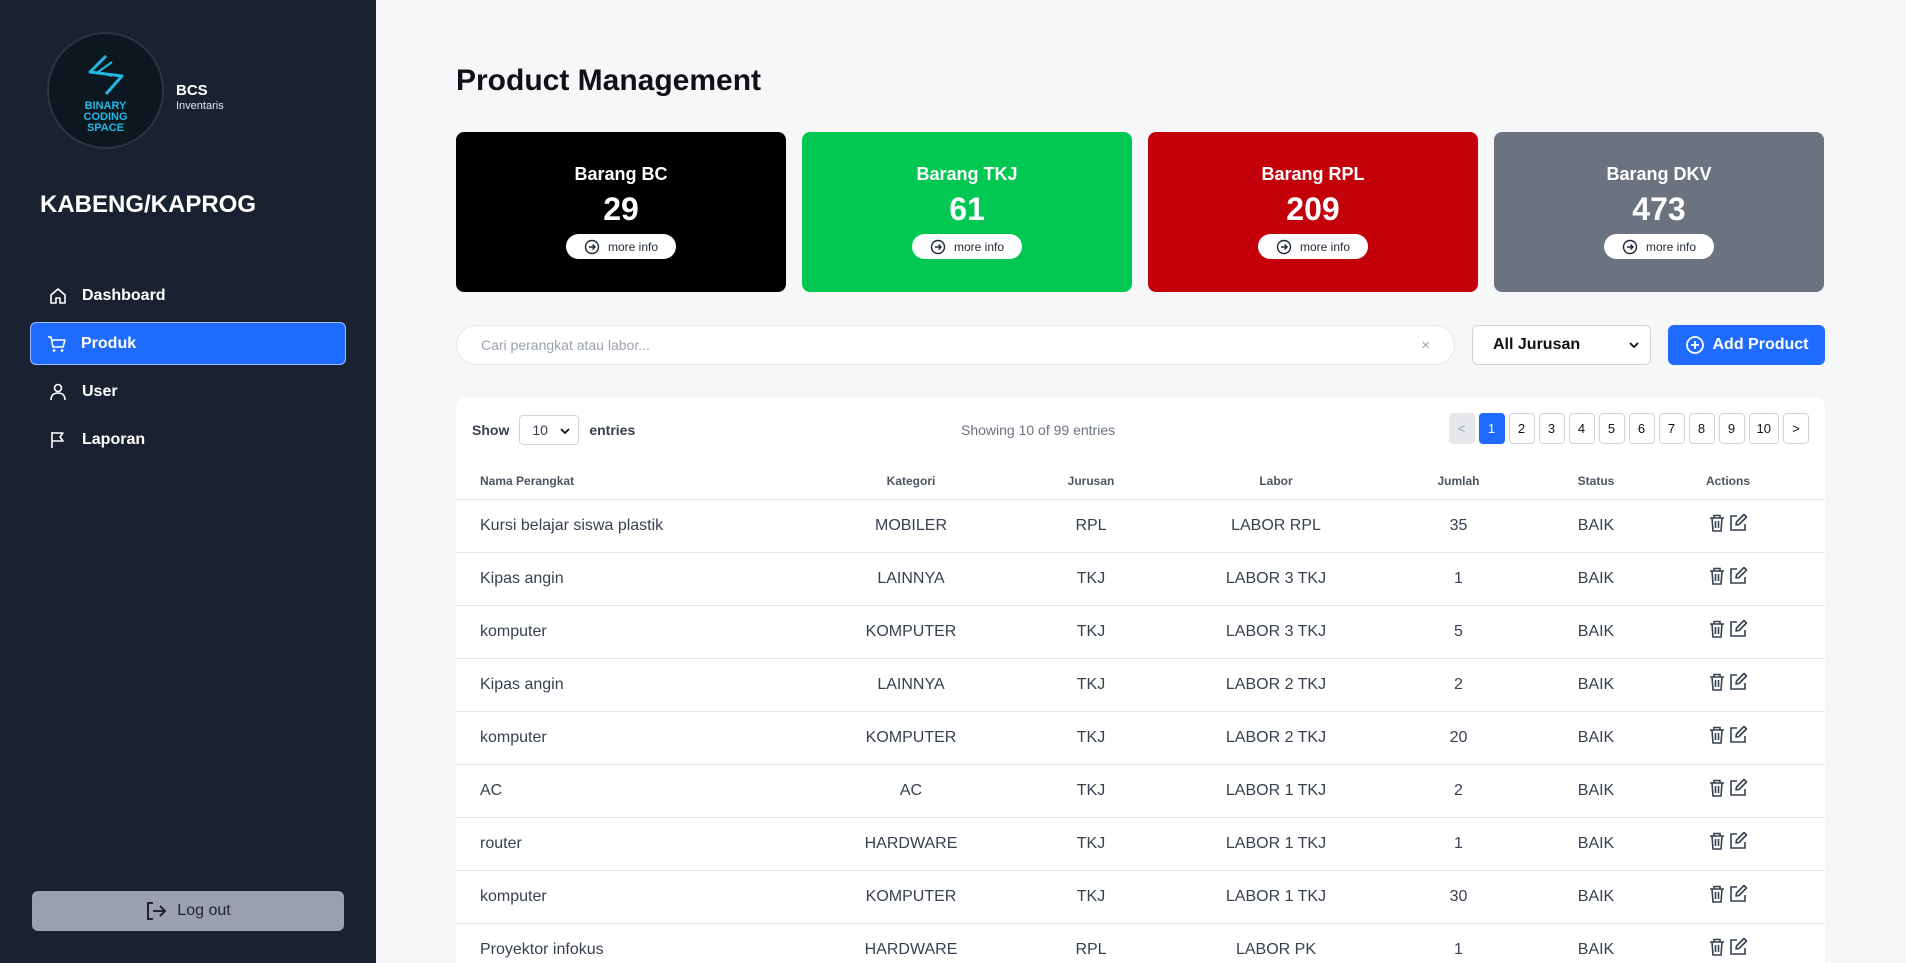 Image resolution: width=1906 pixels, height=963 pixels. What do you see at coordinates (105, 117) in the screenshot?
I see `logo-text: BINARY CODING SPACE` at bounding box center [105, 117].